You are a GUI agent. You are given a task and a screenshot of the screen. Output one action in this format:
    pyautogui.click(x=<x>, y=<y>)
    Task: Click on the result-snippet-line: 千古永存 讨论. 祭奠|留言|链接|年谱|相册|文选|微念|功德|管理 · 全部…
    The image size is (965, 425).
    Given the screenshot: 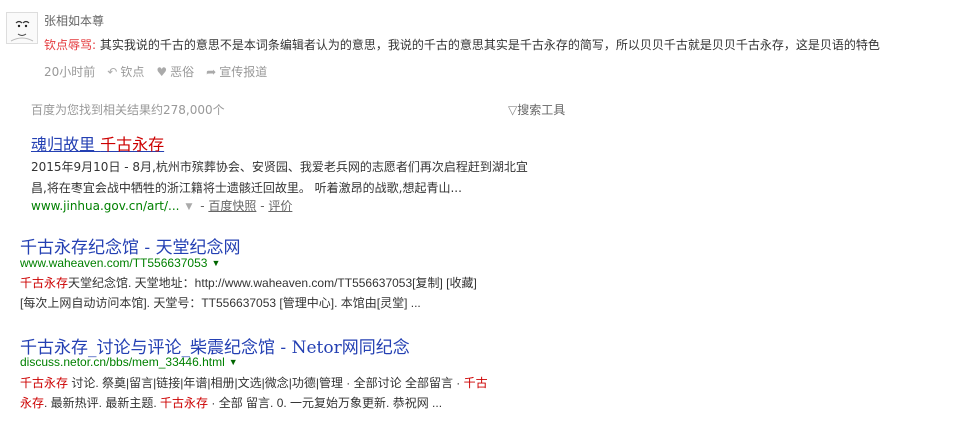 What is the action you would take?
    pyautogui.click(x=254, y=383)
    